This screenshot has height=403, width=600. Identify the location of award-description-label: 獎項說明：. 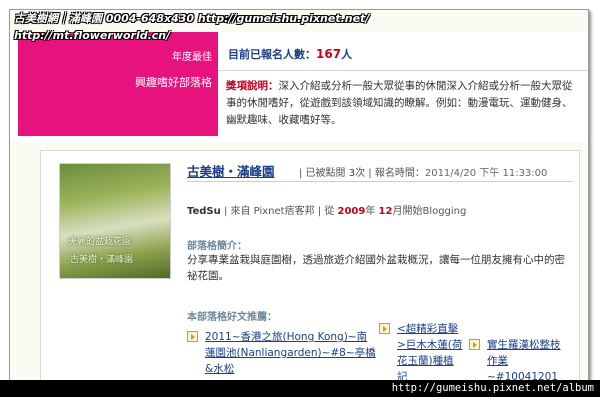
(252, 86).